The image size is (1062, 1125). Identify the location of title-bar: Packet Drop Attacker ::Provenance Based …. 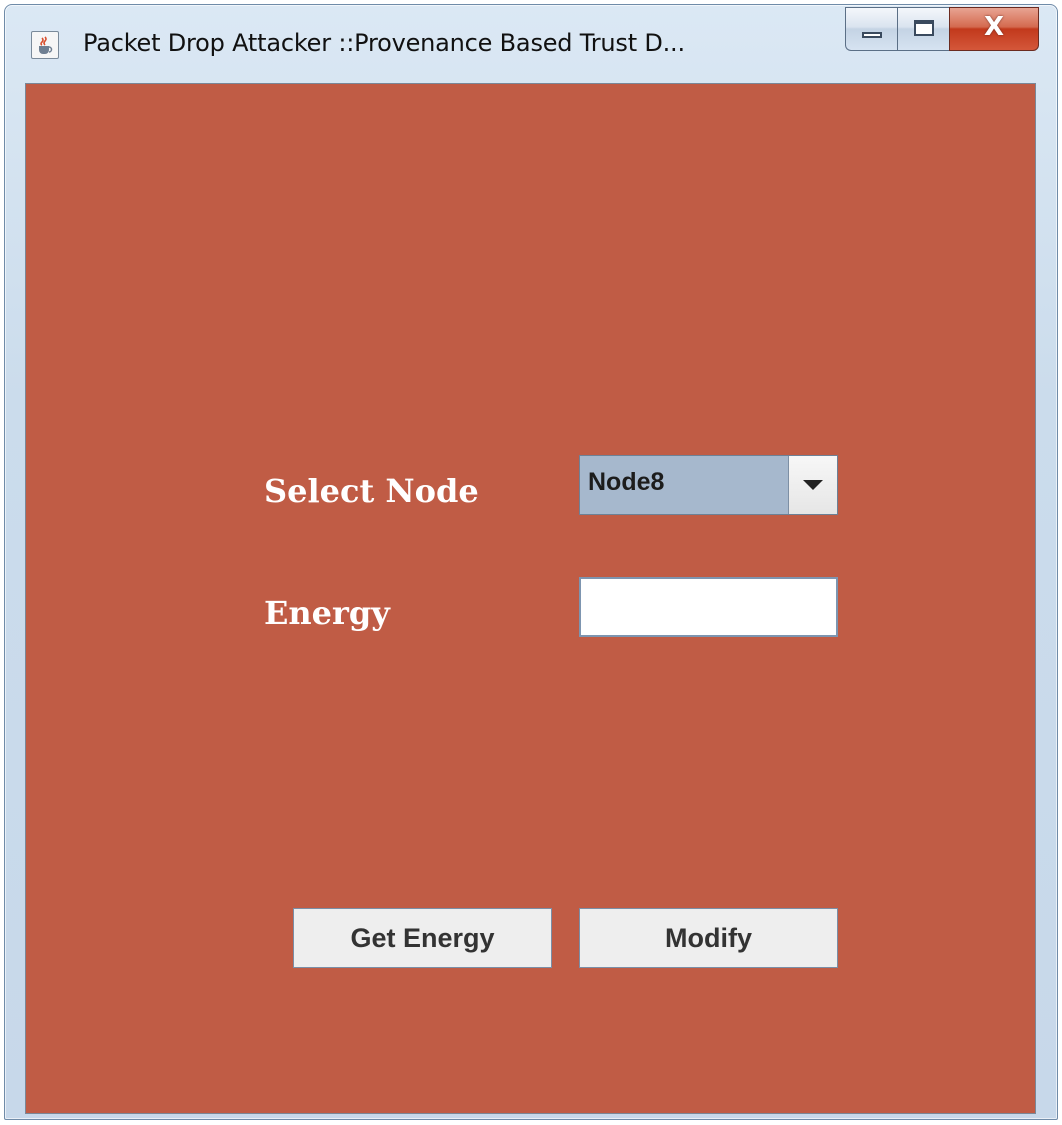
(531, 44).